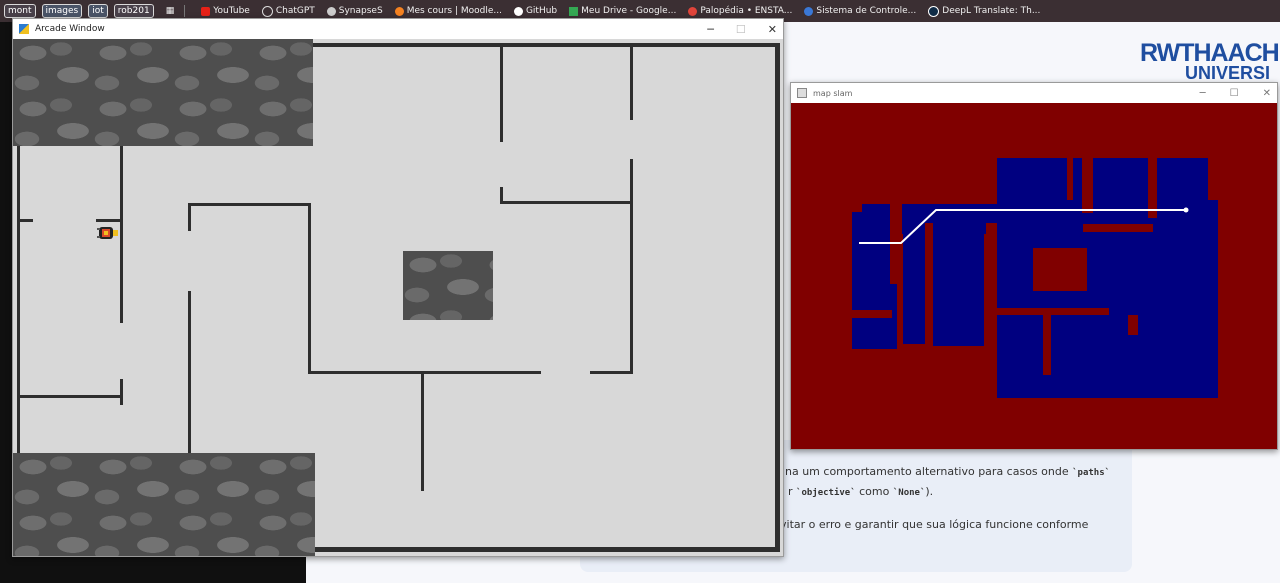 The image size is (1280, 583). I want to click on bookmark-folder-rob201: rob201, so click(133, 11).